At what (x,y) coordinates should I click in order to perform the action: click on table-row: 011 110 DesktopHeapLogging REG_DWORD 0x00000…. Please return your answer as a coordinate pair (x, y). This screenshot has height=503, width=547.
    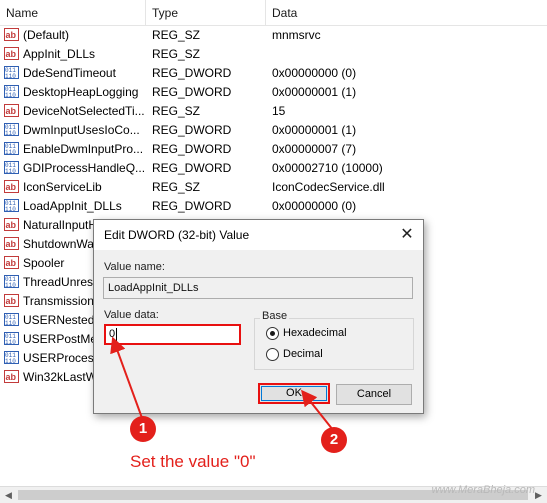
    Looking at the image, I should click on (273, 92).